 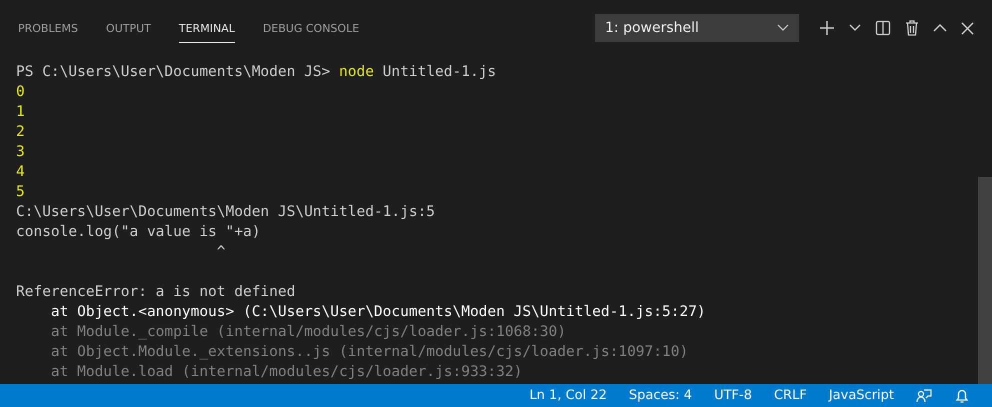 What do you see at coordinates (940, 28) in the screenshot?
I see `chevron-up-icon` at bounding box center [940, 28].